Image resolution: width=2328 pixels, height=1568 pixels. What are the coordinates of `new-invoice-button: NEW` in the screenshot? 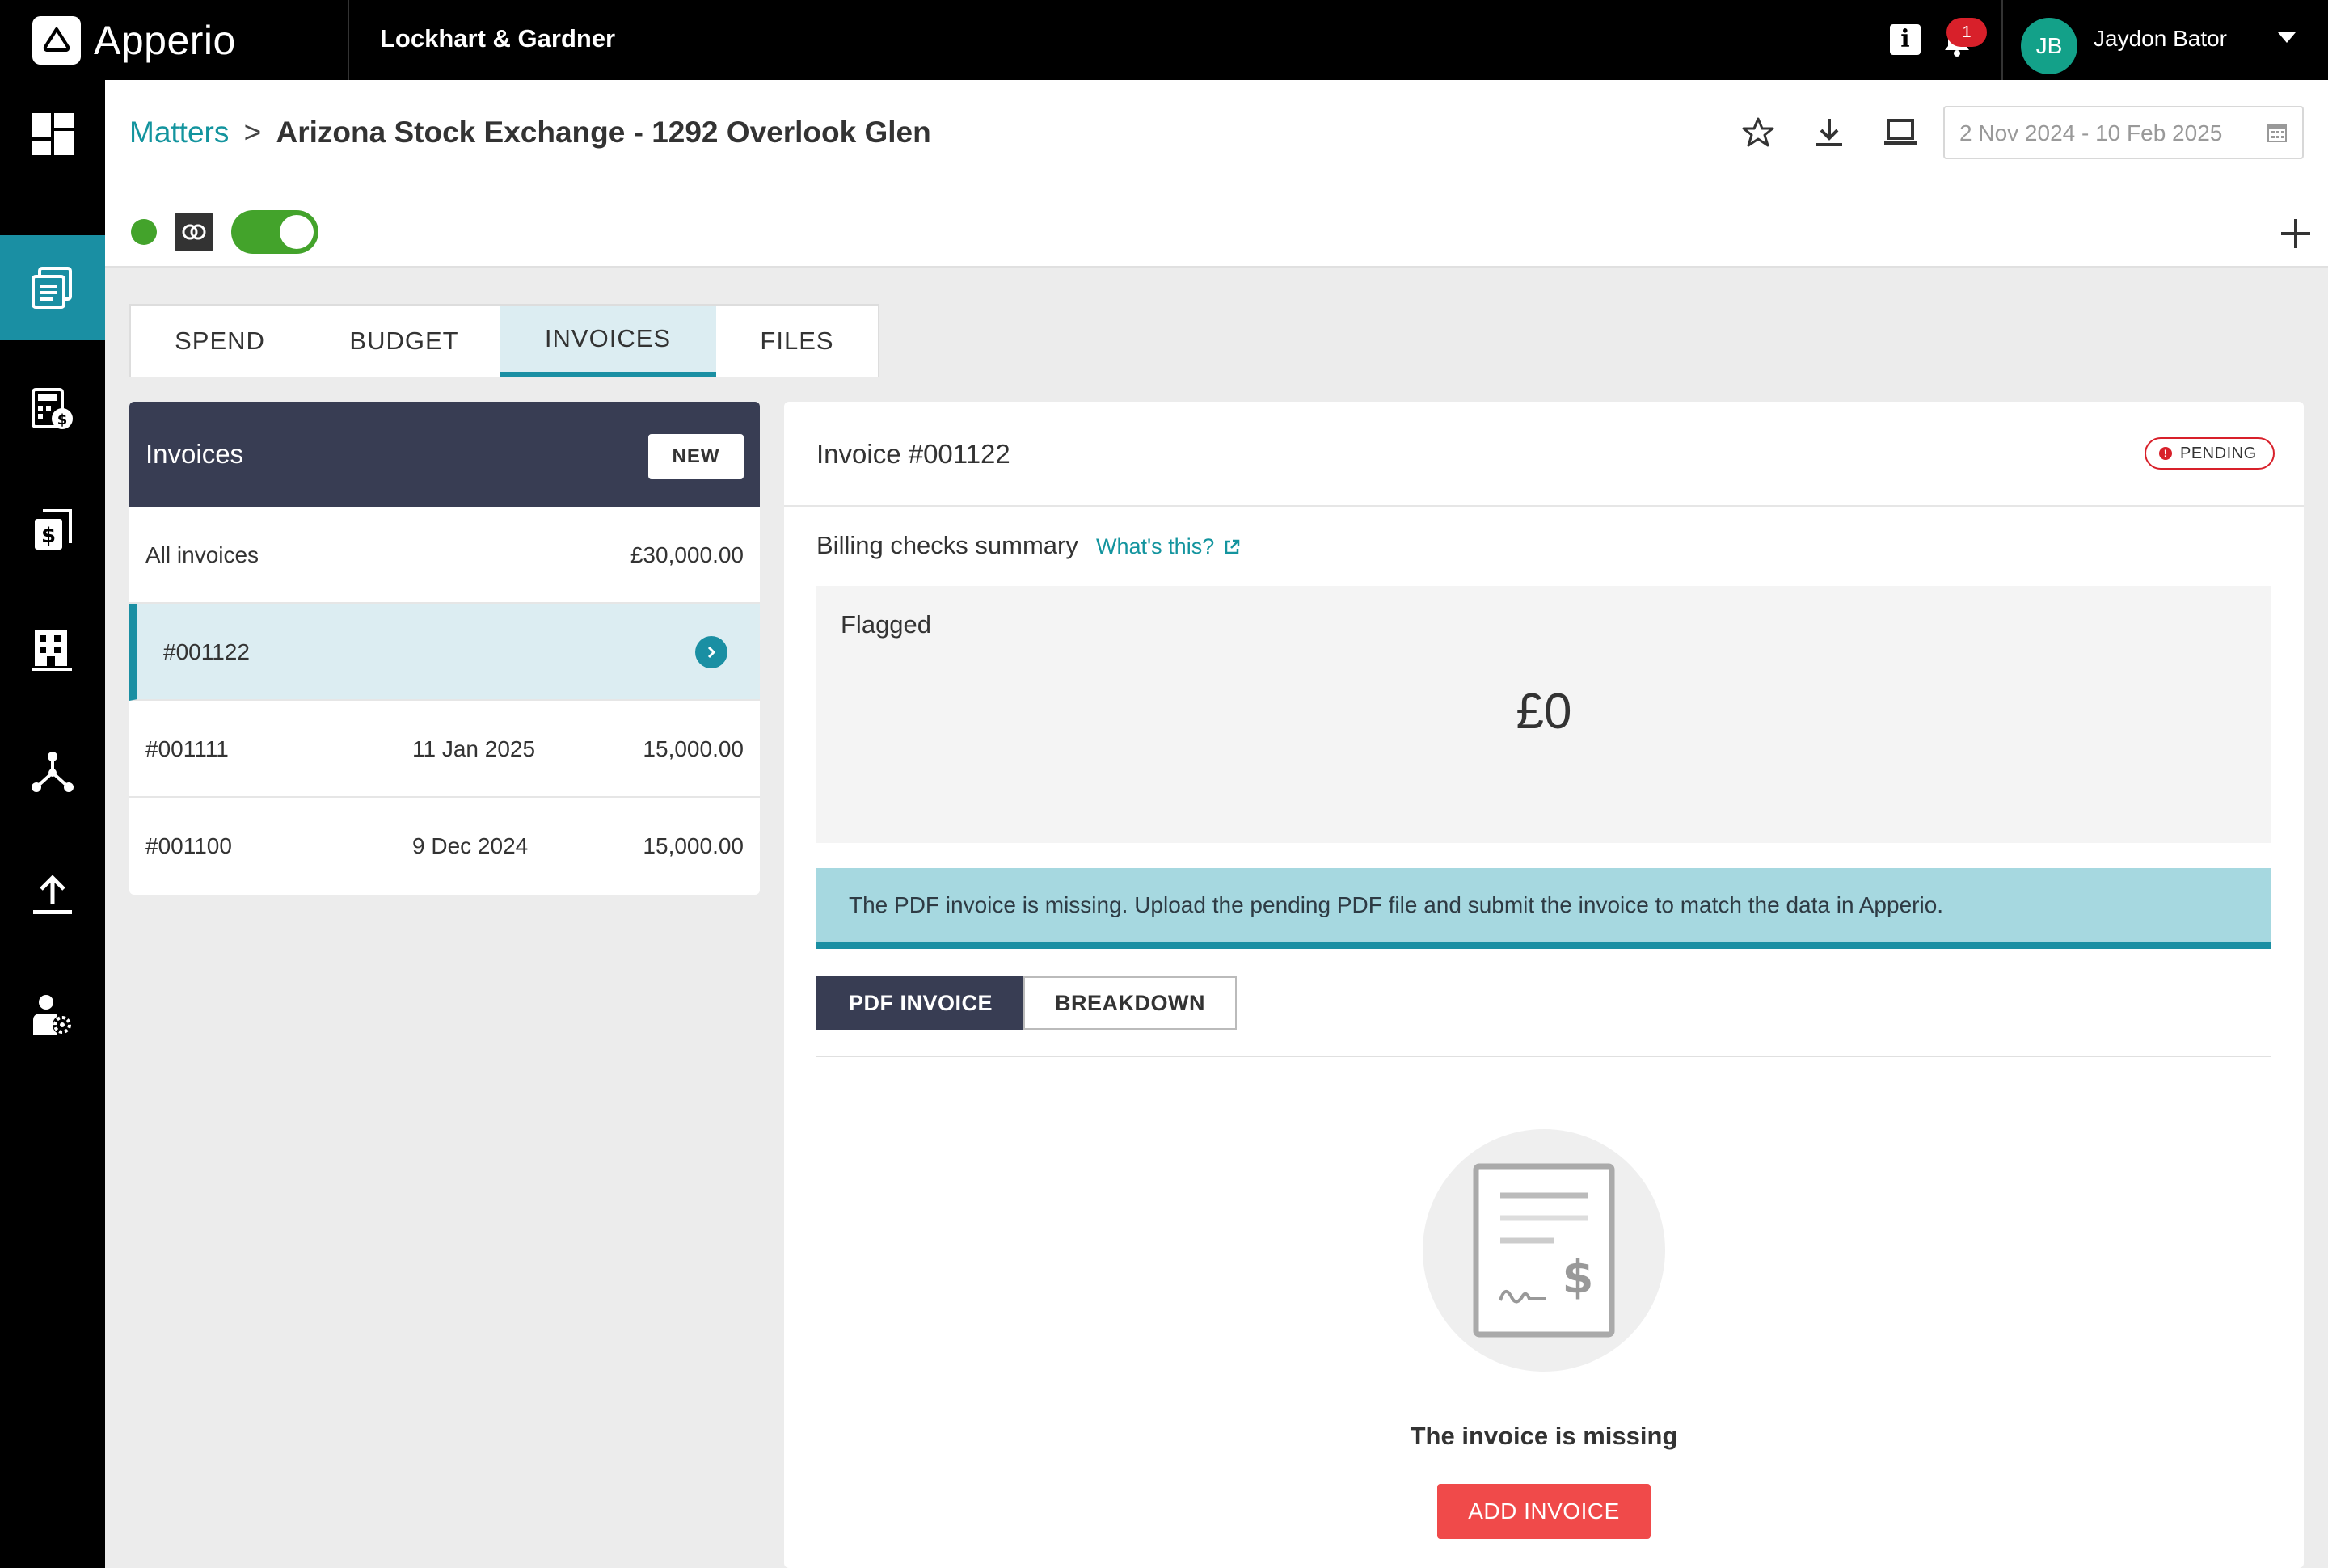 It's located at (696, 456).